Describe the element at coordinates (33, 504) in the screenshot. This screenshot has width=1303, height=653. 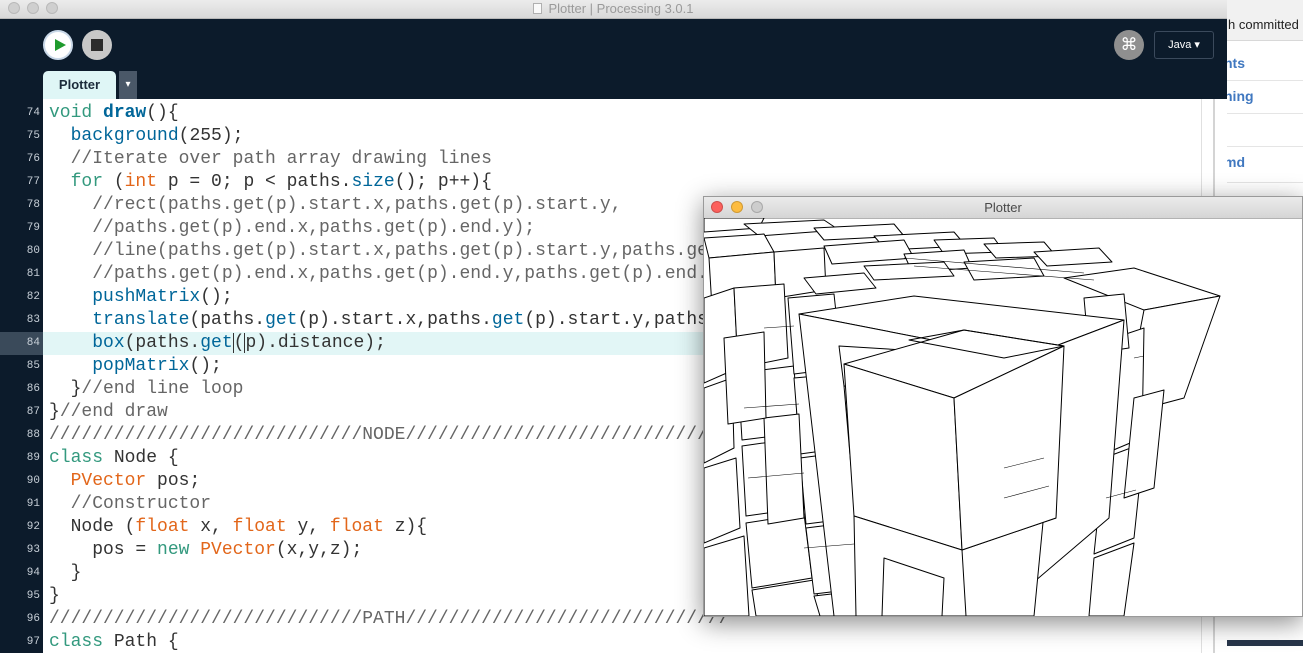
I see `line-number: 91` at that location.